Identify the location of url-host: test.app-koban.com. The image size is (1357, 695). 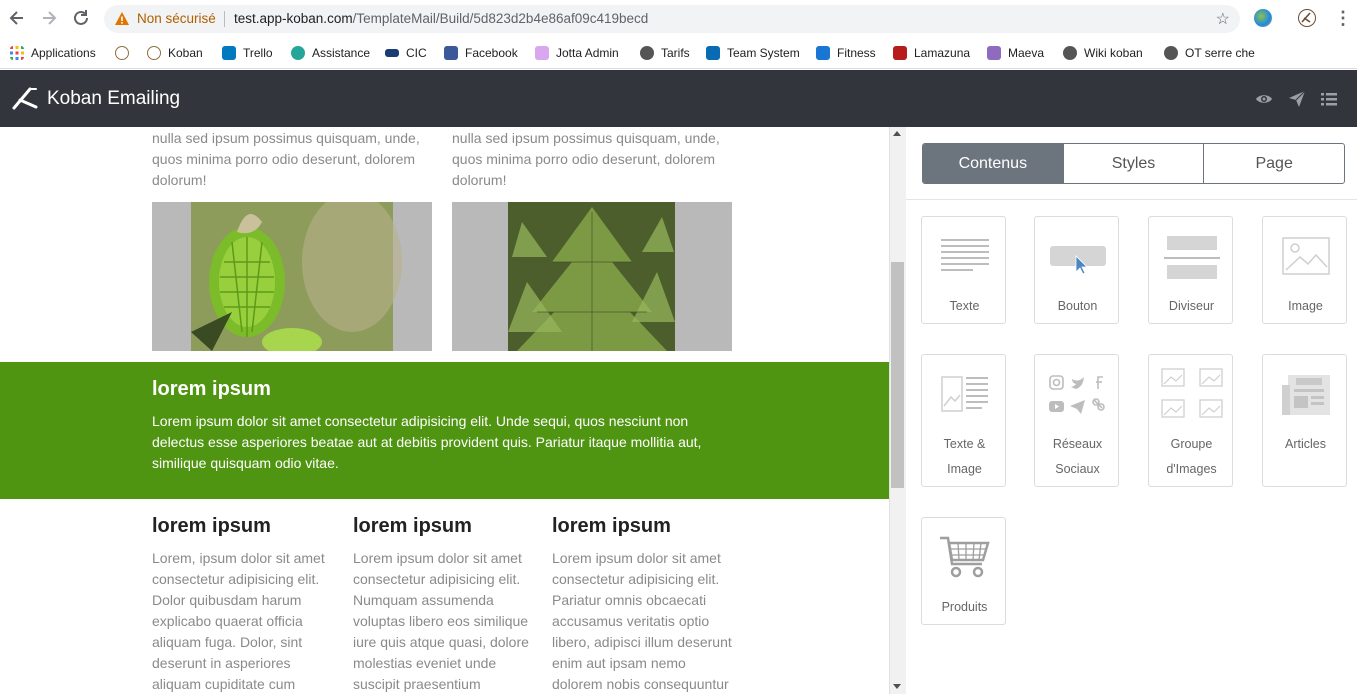
(293, 18).